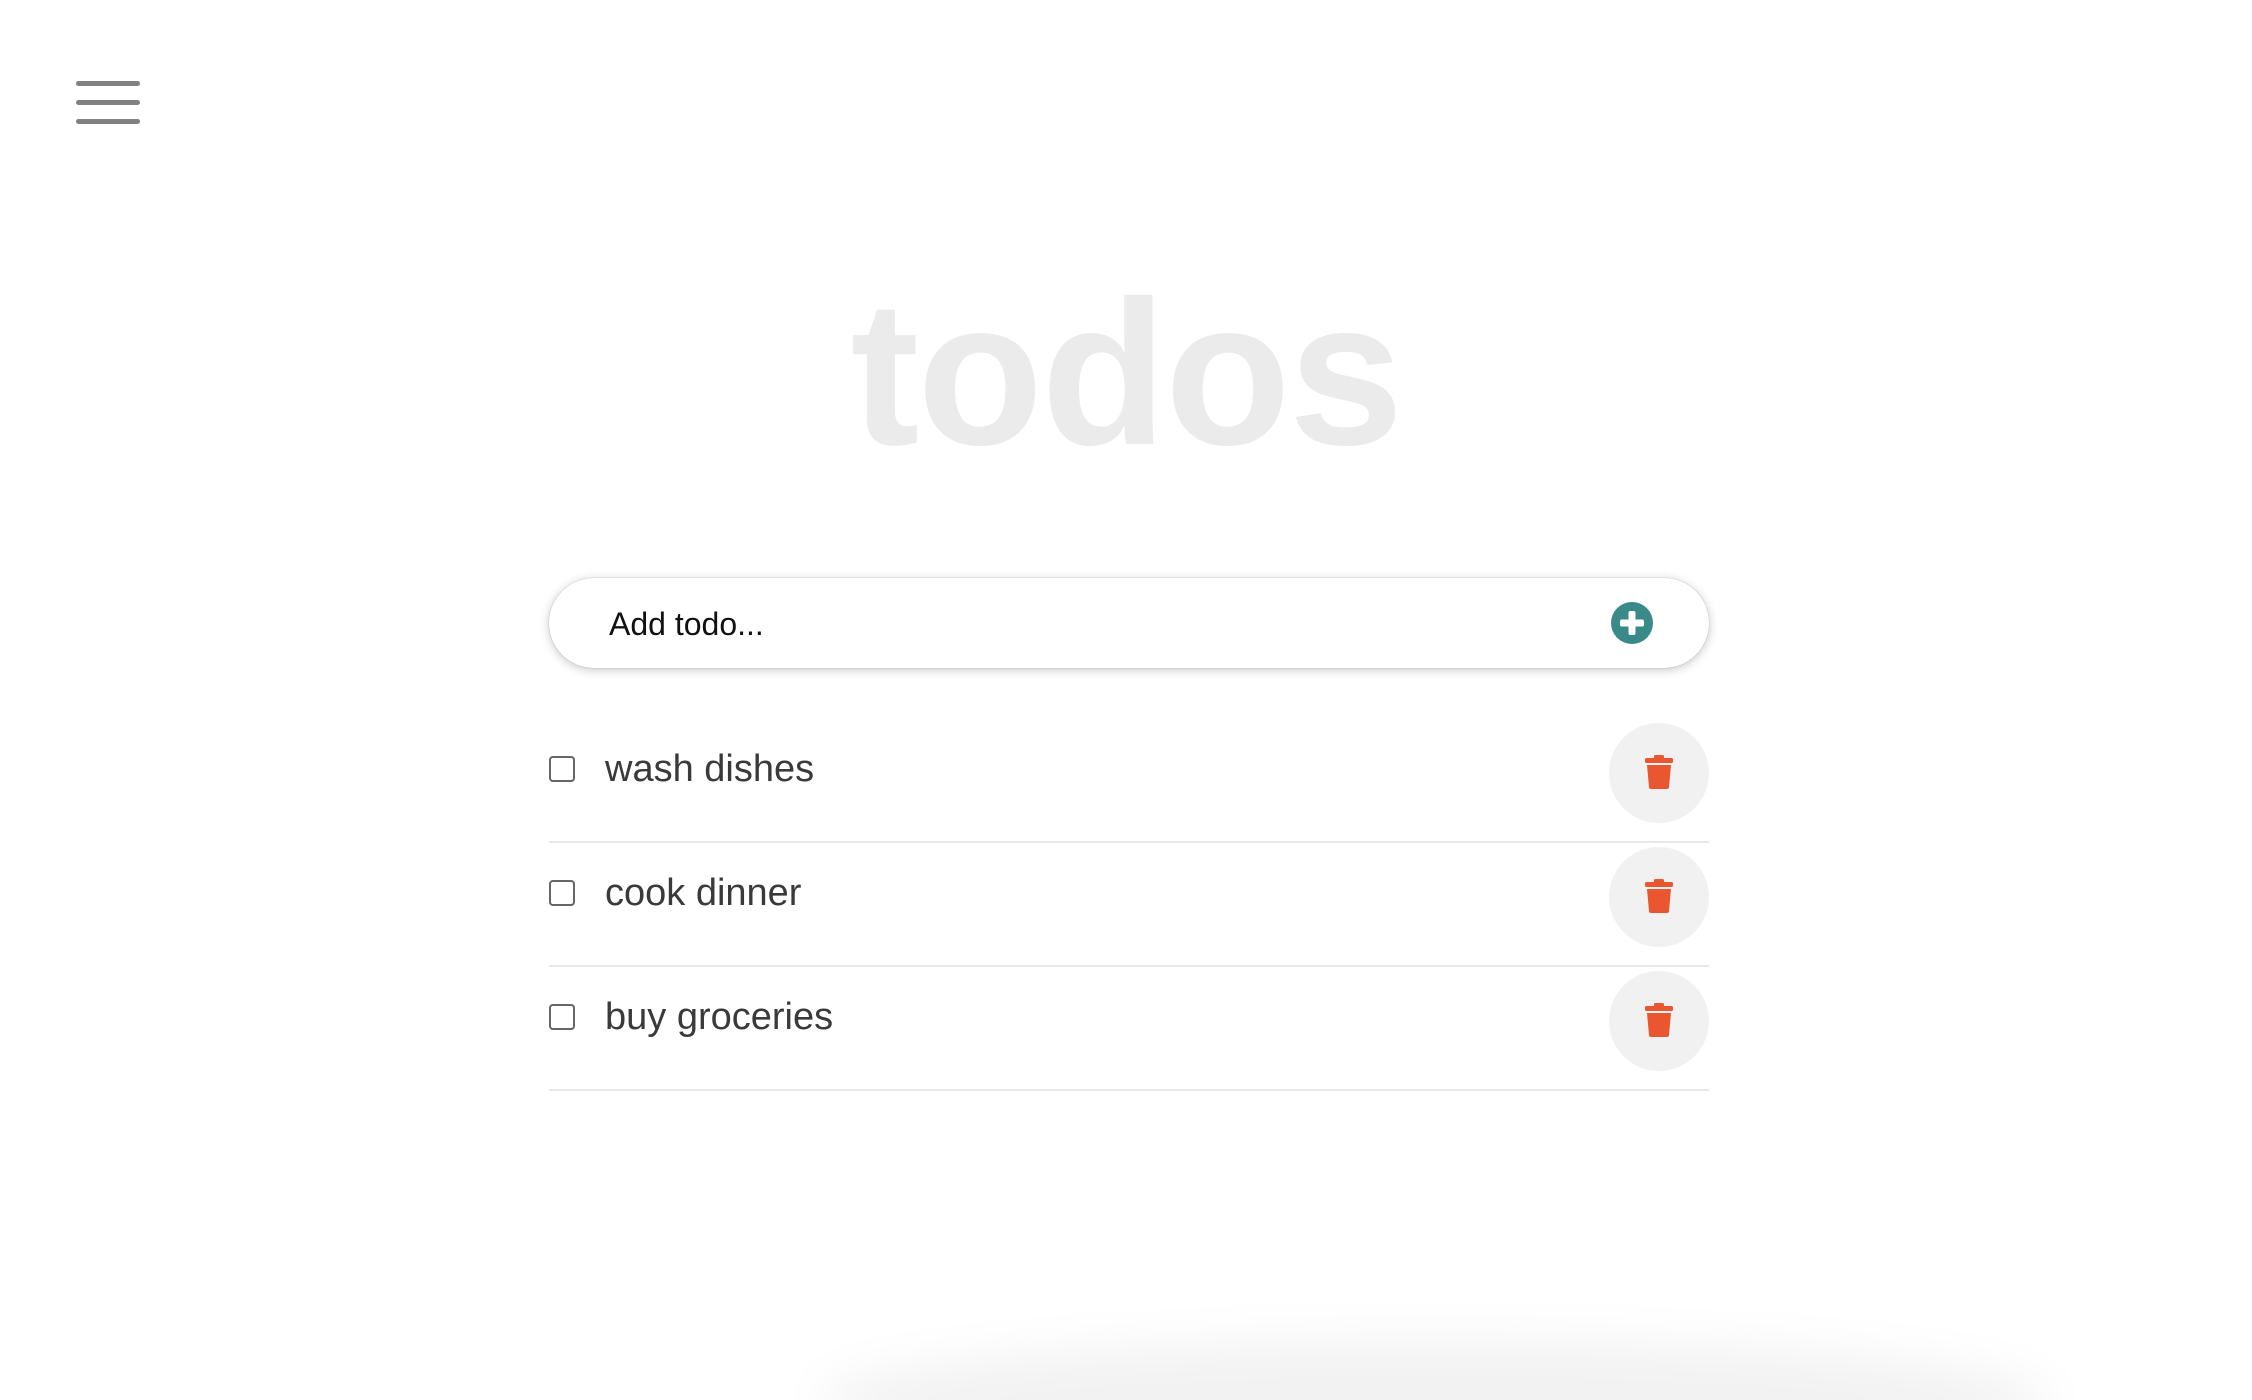 The height and width of the screenshot is (1400, 2252). I want to click on add-todo-input, so click(1084, 624).